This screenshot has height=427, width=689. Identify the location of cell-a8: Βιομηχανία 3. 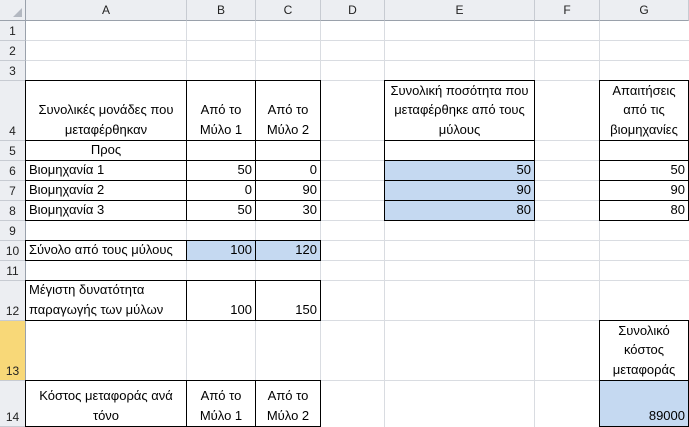
(106, 210).